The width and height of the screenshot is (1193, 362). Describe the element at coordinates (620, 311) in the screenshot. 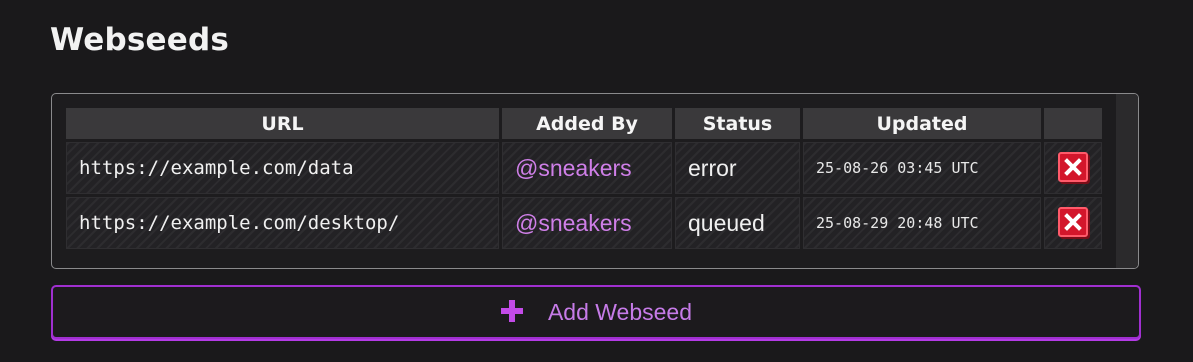

I see `add-webseed-label: Add Webseed` at that location.